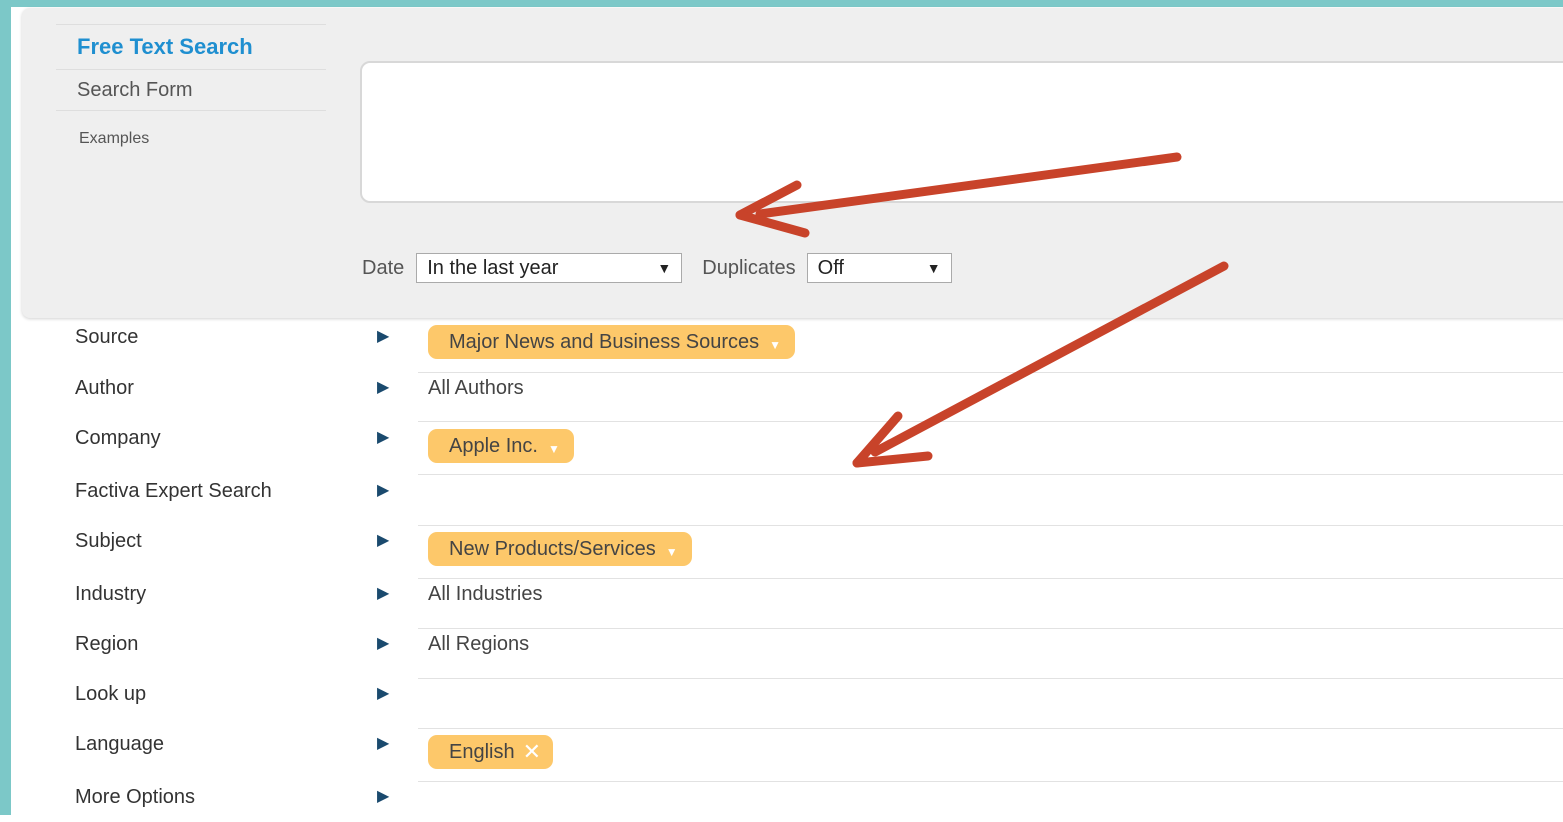 This screenshot has height=822, width=1563. Describe the element at coordinates (1040, 364) in the screenshot. I see `annotation-arrow-to-company` at that location.